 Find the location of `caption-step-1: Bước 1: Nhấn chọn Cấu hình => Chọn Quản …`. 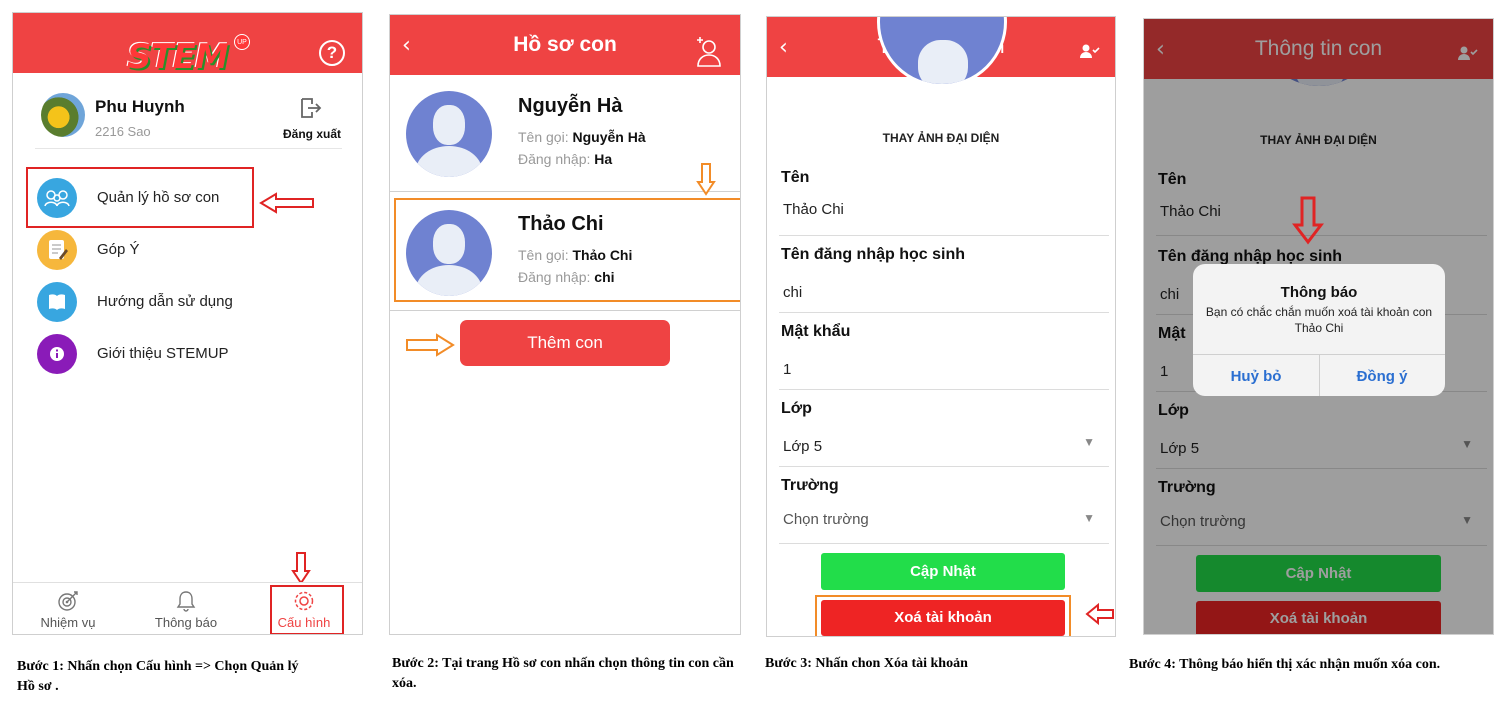

caption-step-1: Bước 1: Nhấn chọn Cấu hình => Chọn Quản … is located at coordinates (158, 676).